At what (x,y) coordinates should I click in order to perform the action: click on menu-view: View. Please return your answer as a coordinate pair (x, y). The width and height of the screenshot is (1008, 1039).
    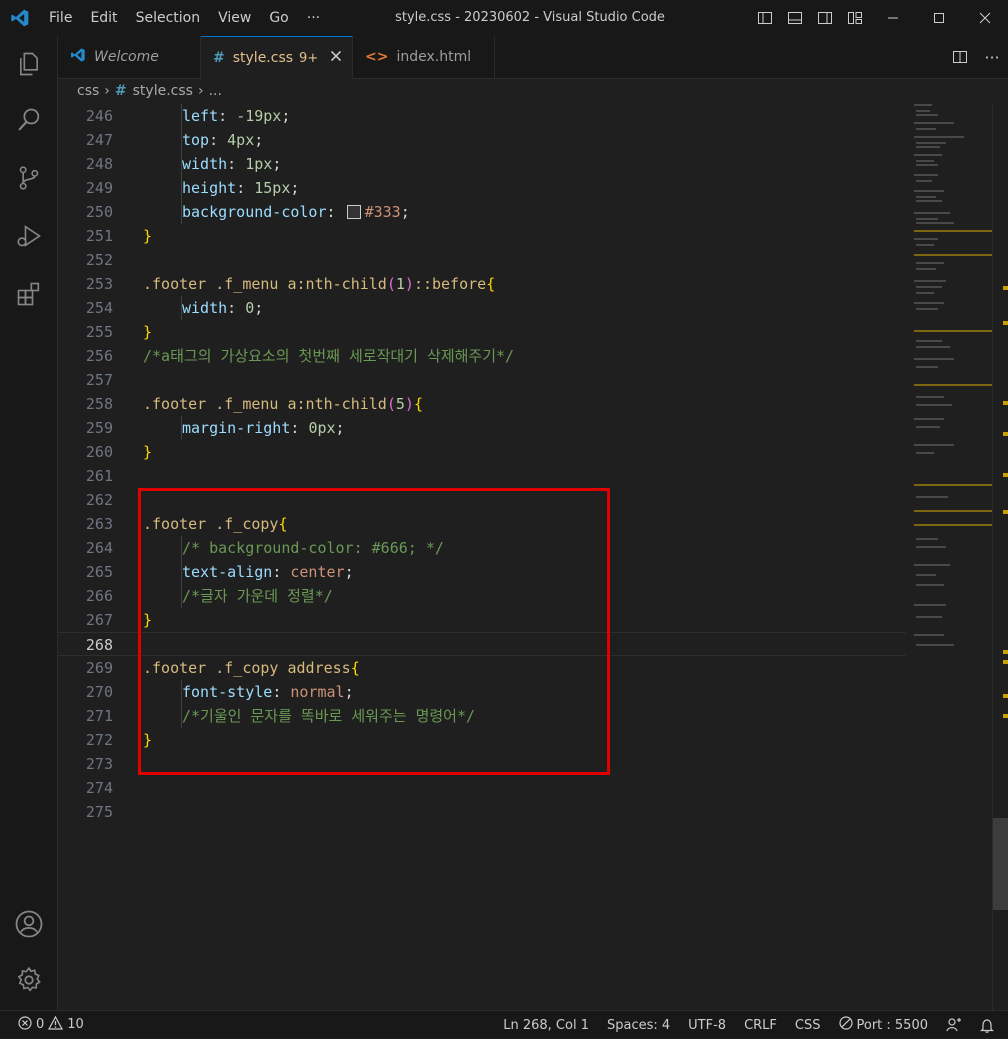
    Looking at the image, I should click on (234, 18).